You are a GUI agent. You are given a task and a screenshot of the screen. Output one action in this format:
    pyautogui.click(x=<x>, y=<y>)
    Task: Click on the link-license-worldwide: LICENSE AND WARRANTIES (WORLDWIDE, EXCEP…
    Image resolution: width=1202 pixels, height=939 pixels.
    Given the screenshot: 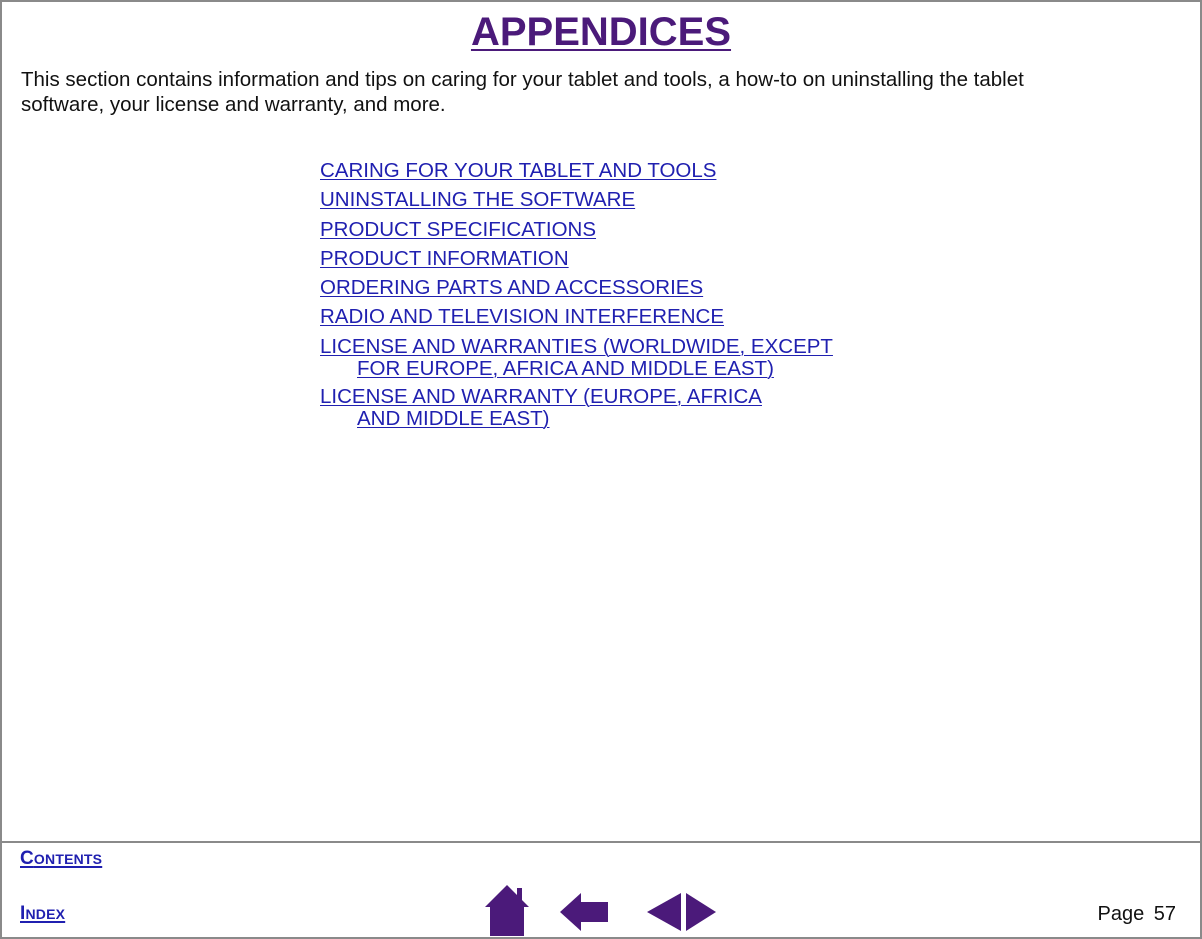 What is the action you would take?
    pyautogui.click(x=576, y=357)
    